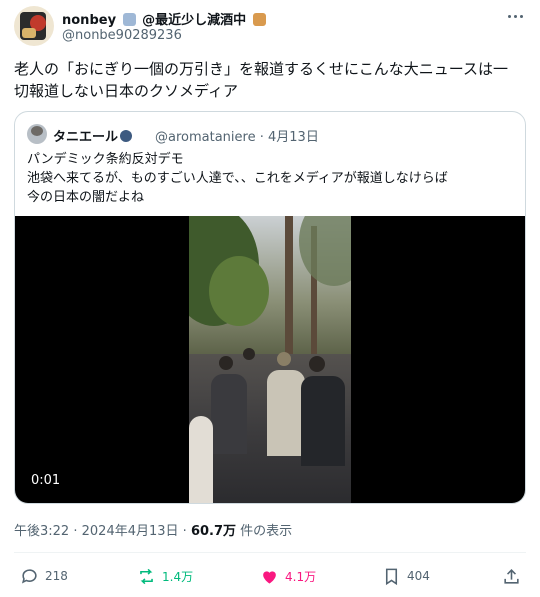 Image resolution: width=540 pixels, height=597 pixels. What do you see at coordinates (391, 576) in the screenshot?
I see `bookmark-icon` at bounding box center [391, 576].